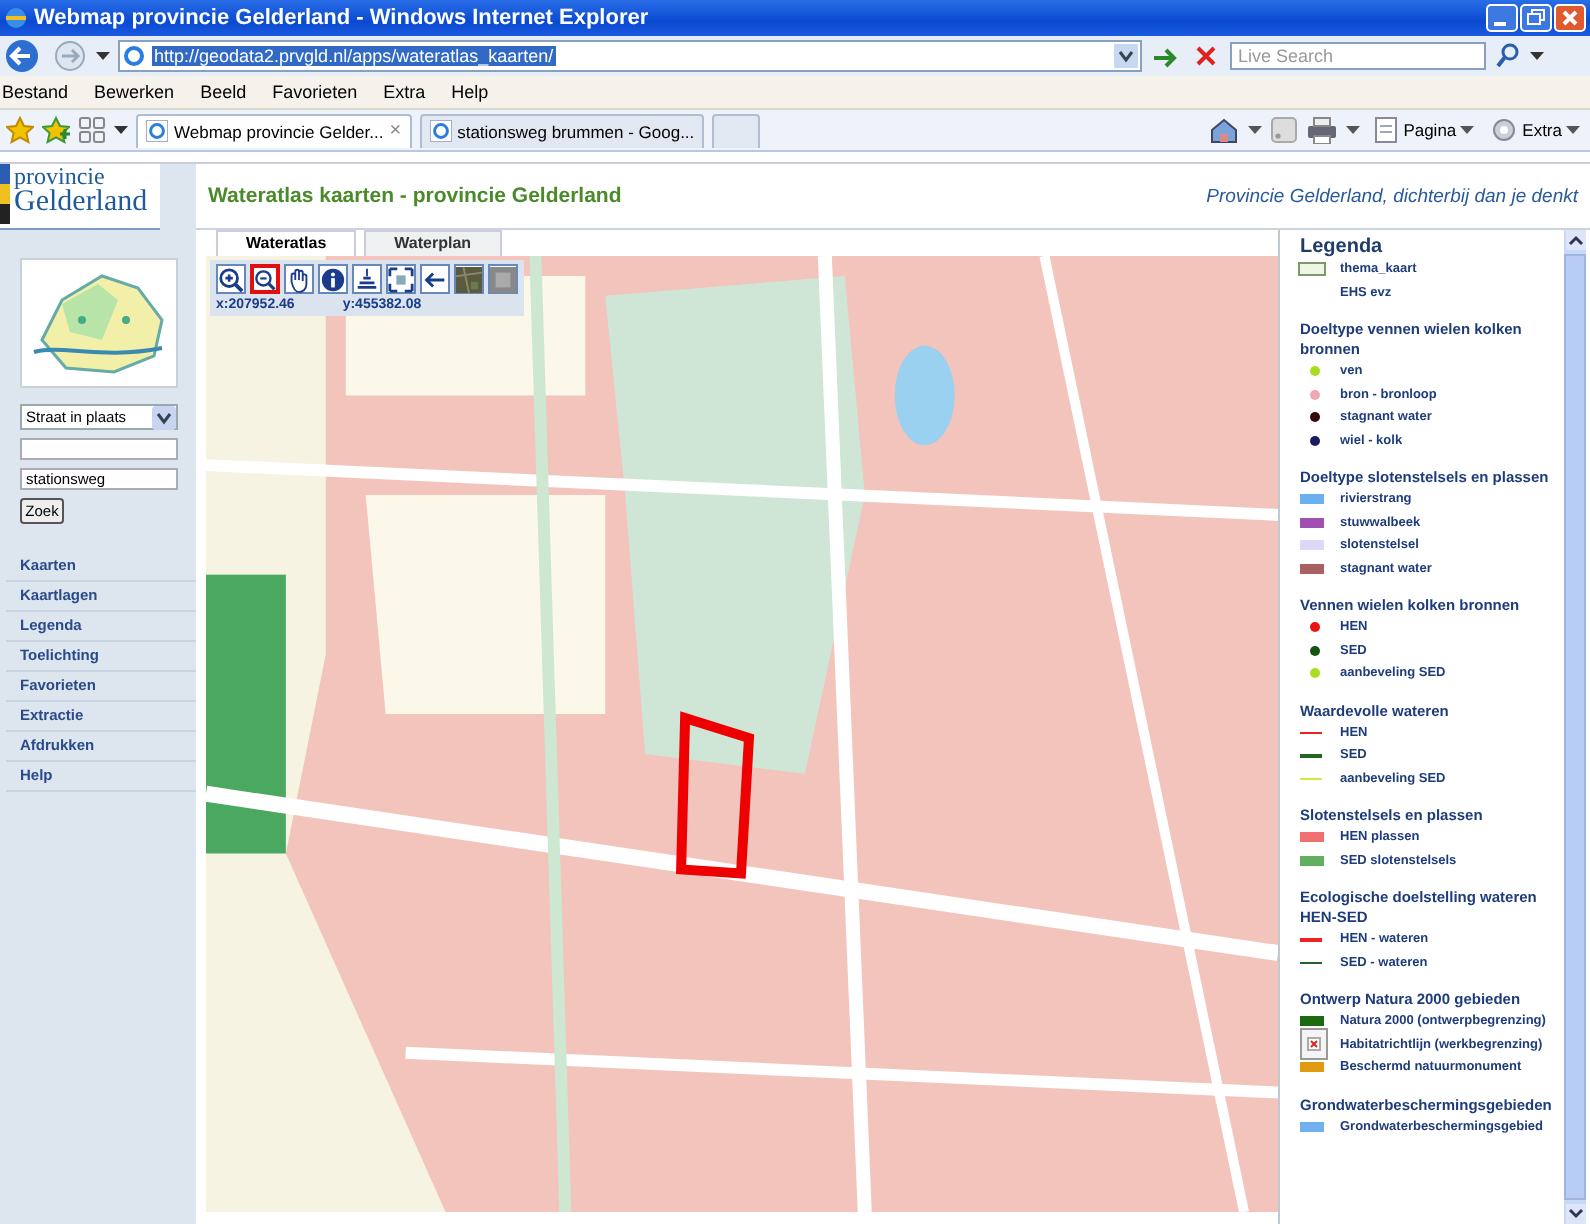  Describe the element at coordinates (401, 279) in the screenshot. I see `expand-icon` at that location.